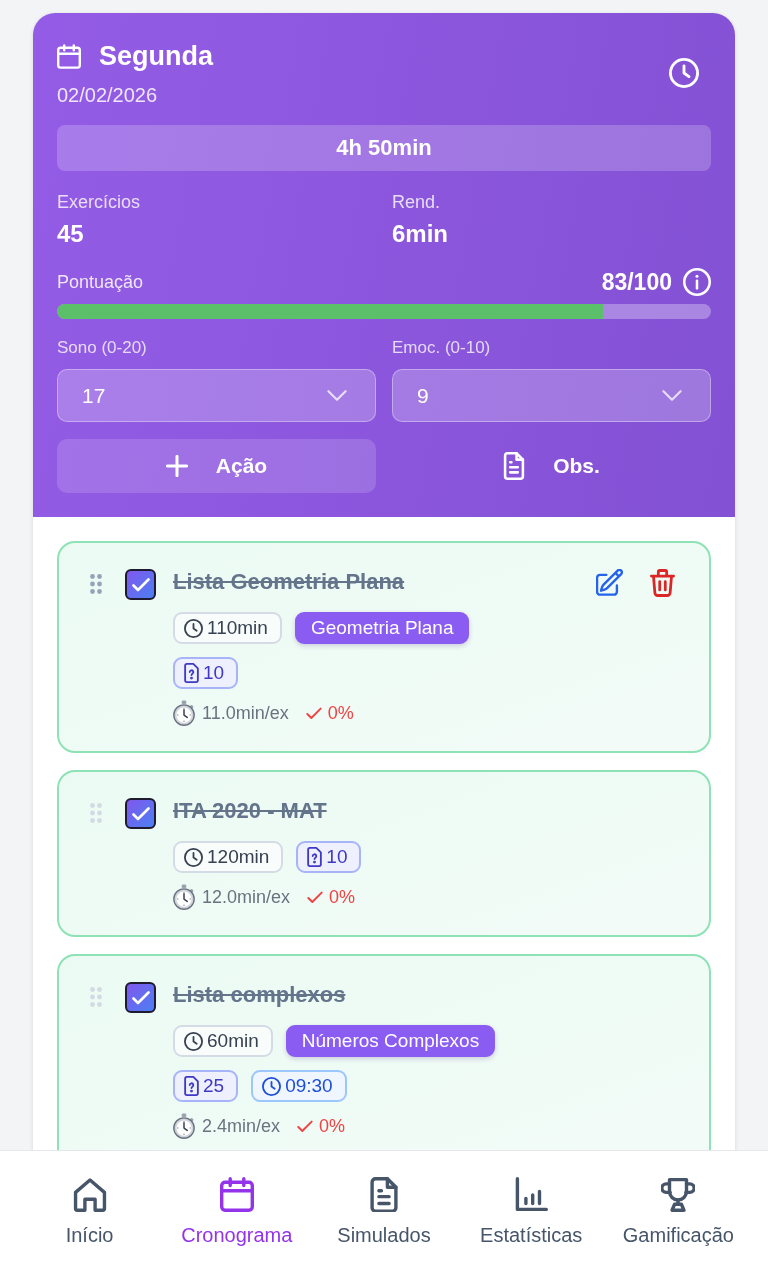 The width and height of the screenshot is (768, 1270). I want to click on nav-tab: Cronograma, so click(237, 1212).